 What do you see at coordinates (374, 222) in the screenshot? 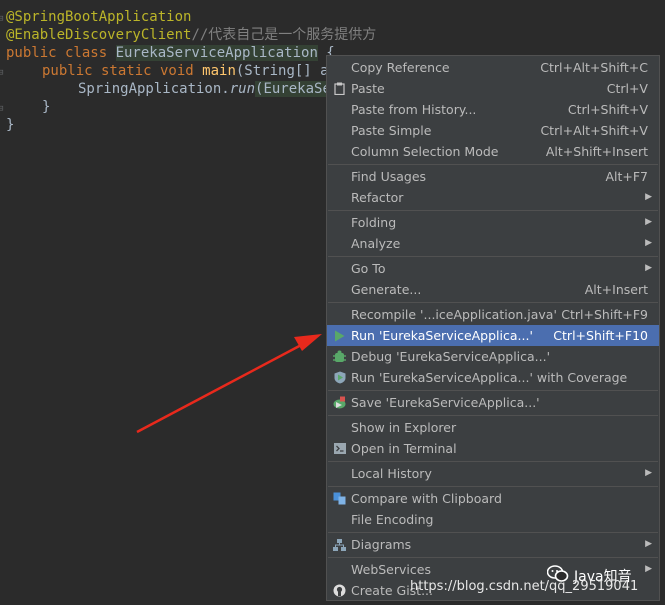
I see `menu-item-label: Folding` at bounding box center [374, 222].